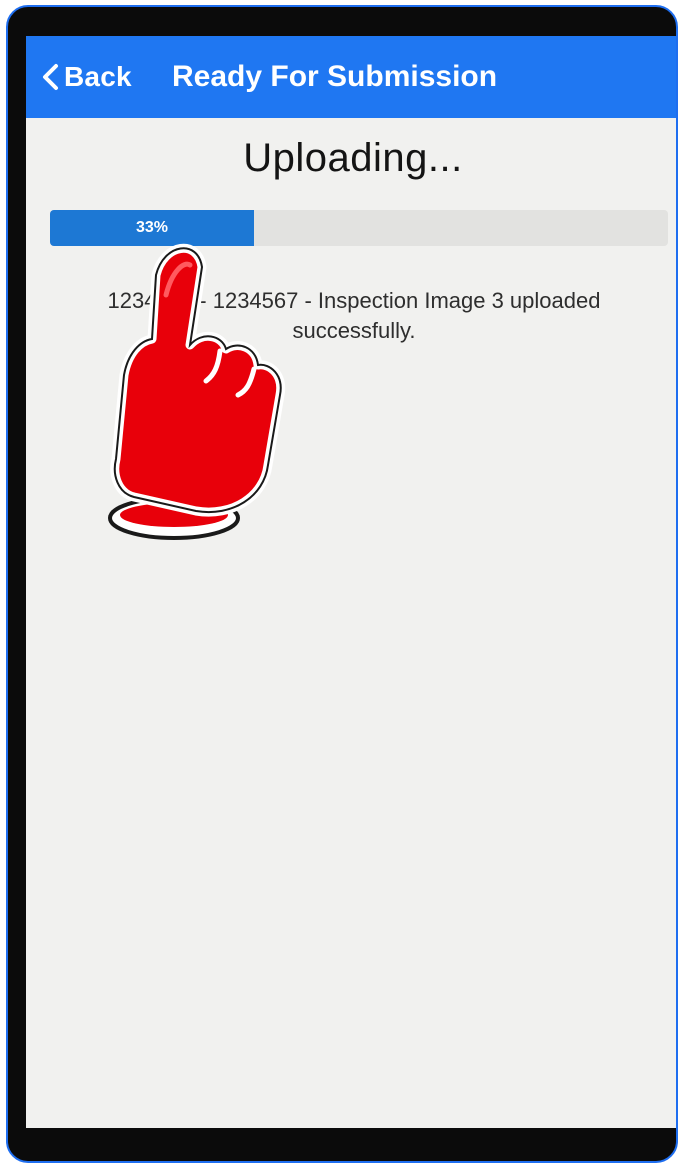 The height and width of the screenshot is (1167, 684). Describe the element at coordinates (50, 77) in the screenshot. I see `chevron-left-icon` at that location.